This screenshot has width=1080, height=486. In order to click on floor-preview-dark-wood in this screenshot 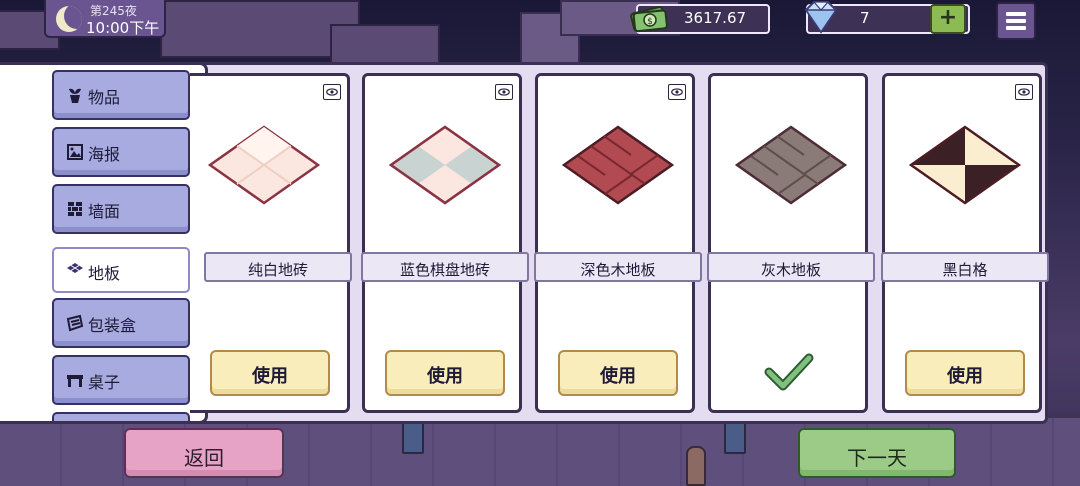, I will do `click(618, 165)`.